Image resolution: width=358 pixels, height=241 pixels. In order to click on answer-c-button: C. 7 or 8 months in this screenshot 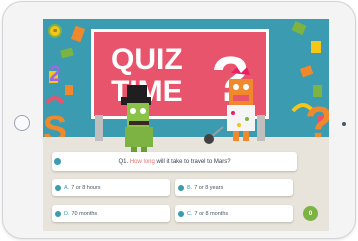, I will do `click(234, 213)`.